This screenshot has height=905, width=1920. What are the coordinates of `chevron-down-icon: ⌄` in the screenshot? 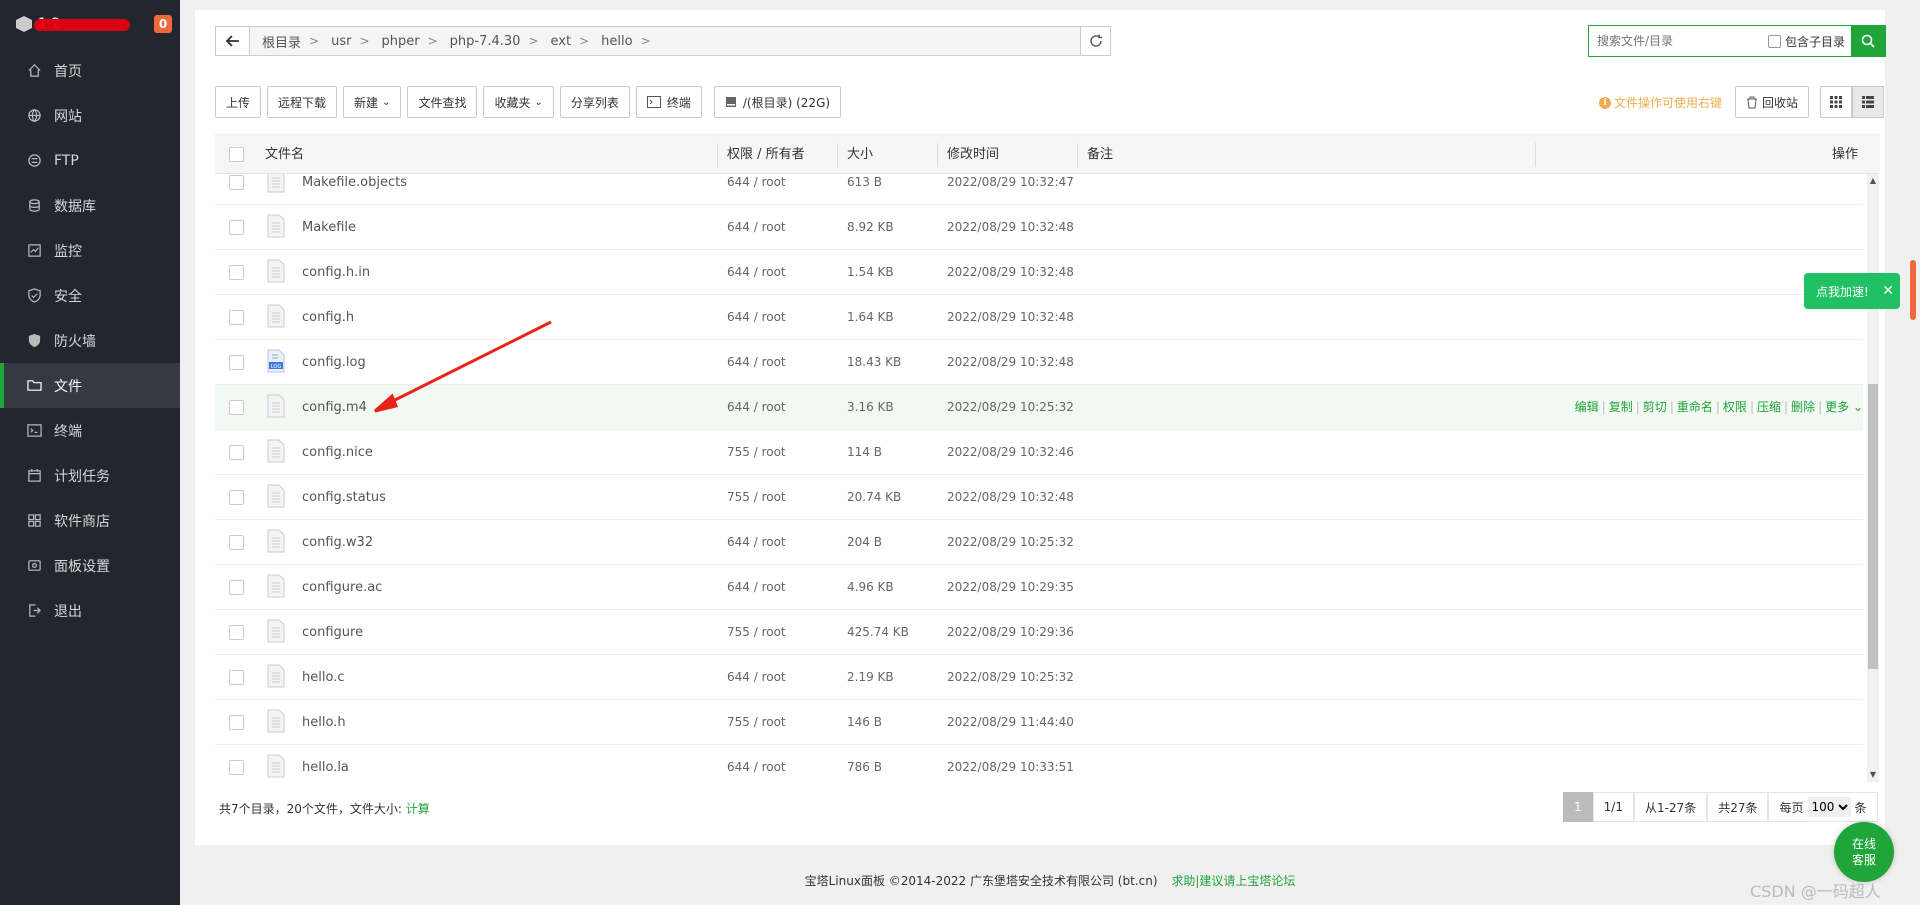 It's located at (1856, 407).